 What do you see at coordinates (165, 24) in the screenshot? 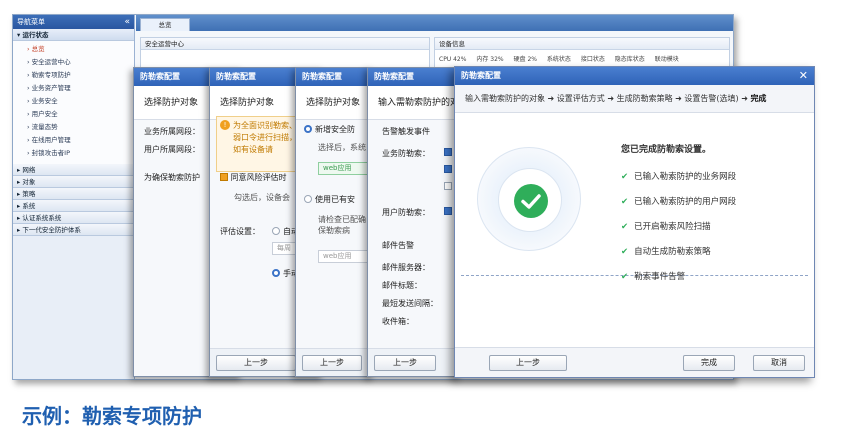
I see `tab-overview: 总览` at bounding box center [165, 24].